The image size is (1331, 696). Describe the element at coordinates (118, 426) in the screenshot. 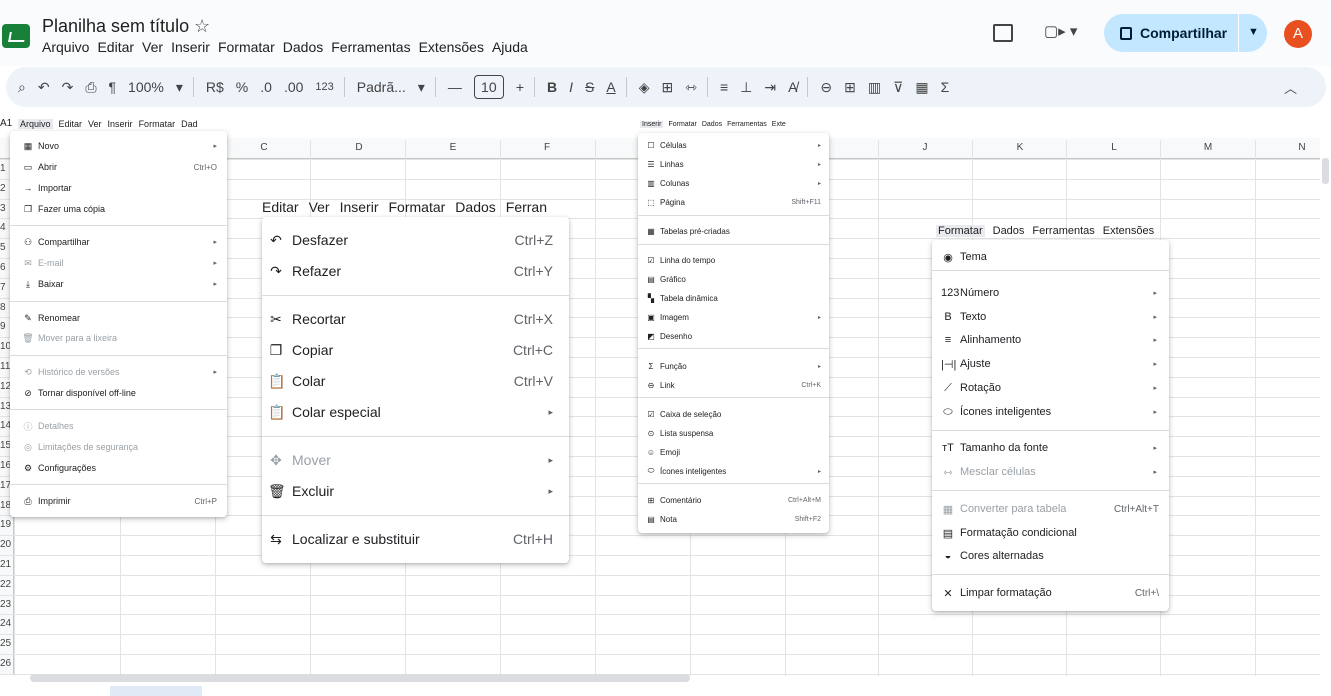

I see `menu-item: ⓘ Detalhes` at that location.